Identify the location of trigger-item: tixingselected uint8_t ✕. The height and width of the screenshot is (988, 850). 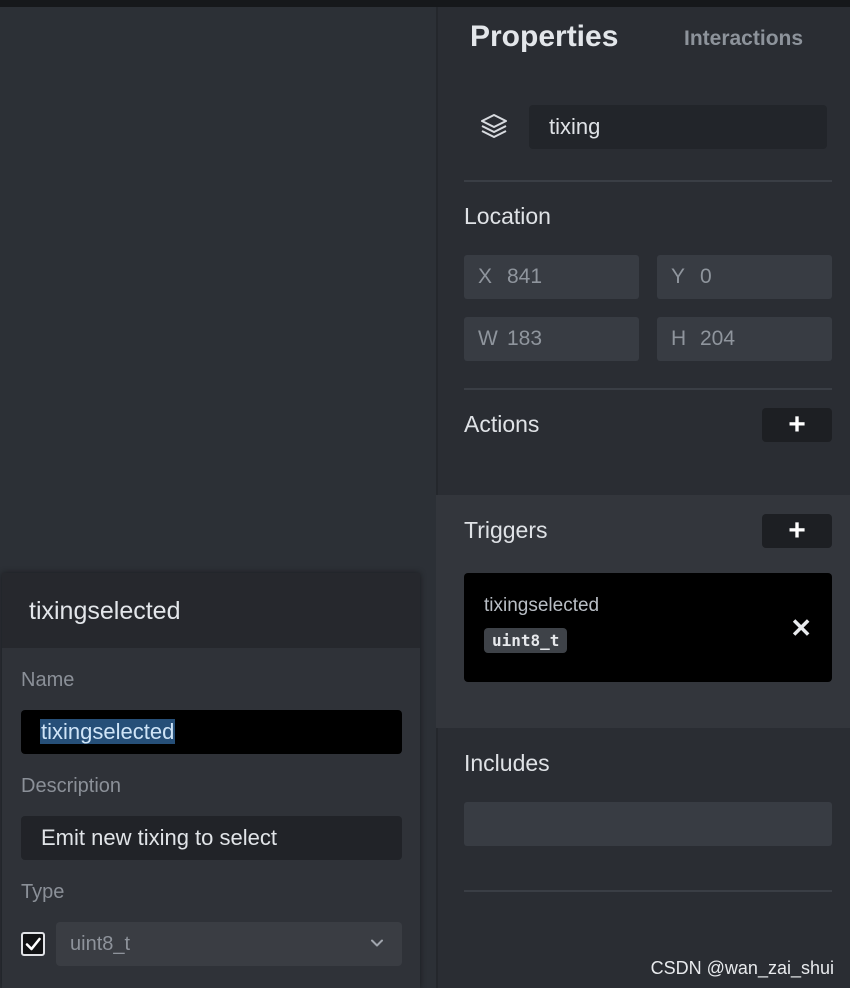
(648, 627).